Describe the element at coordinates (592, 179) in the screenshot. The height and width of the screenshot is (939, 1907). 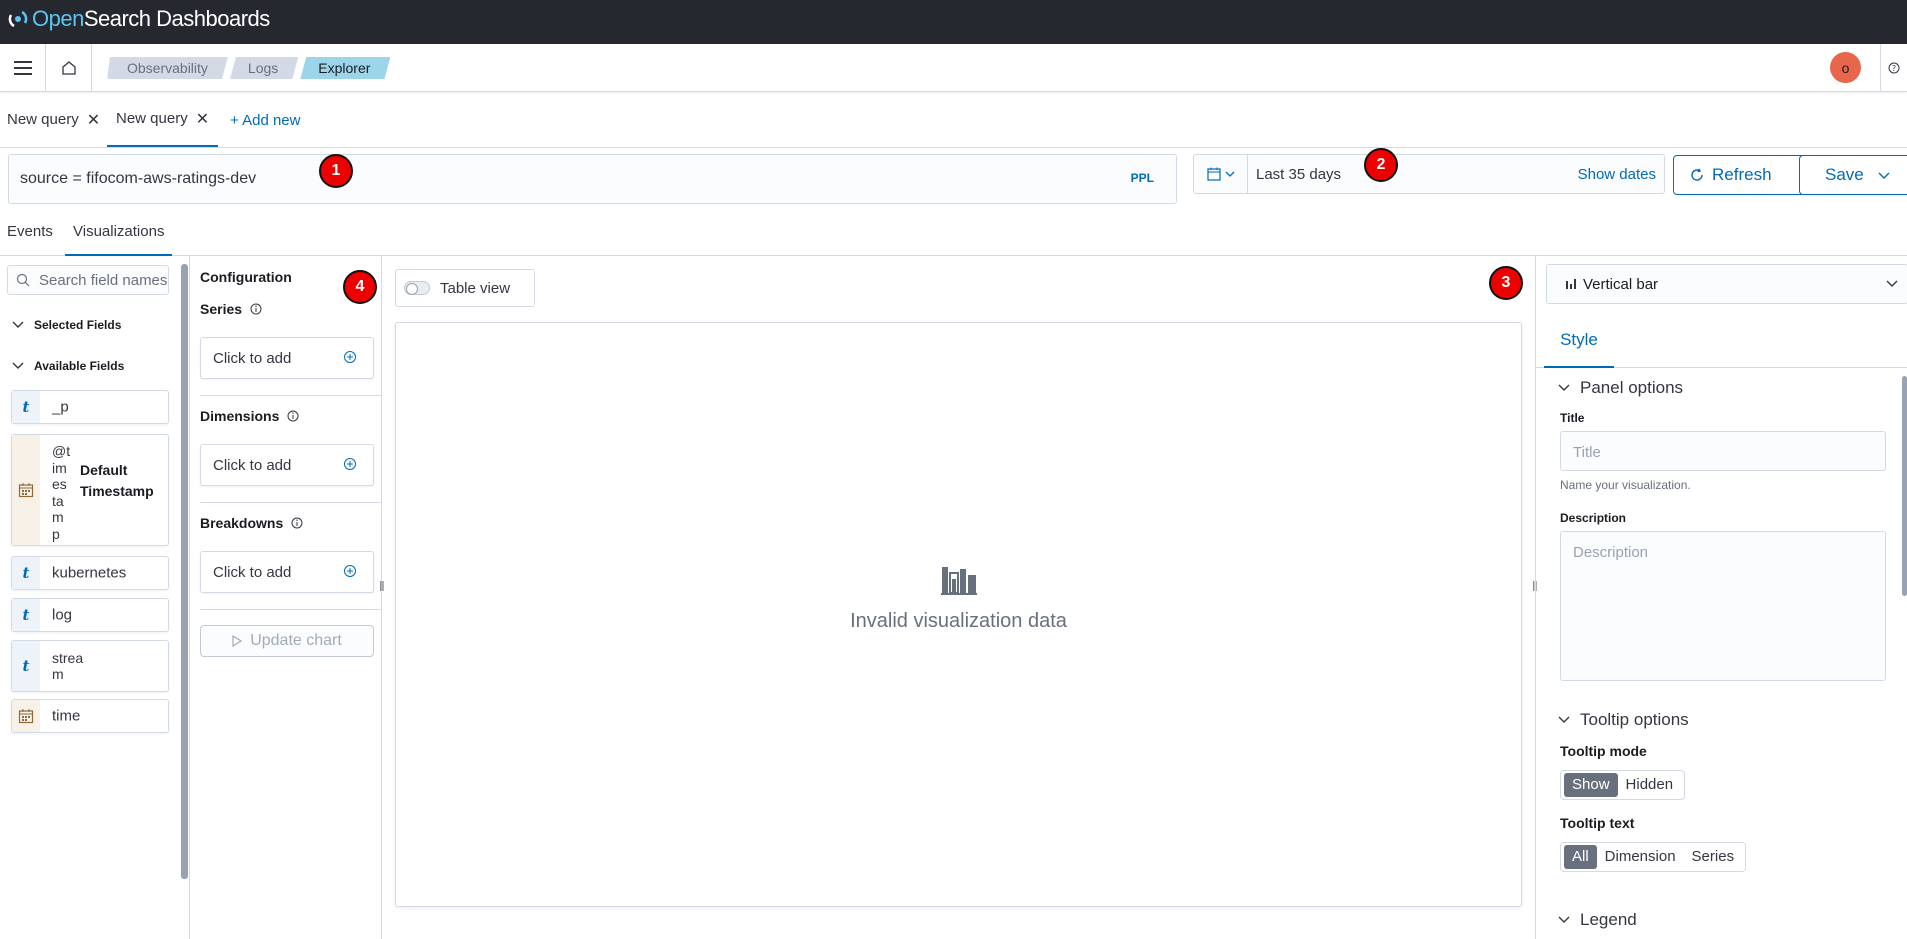
I see `query-input: source = fifocom-aws-ratings-dev PPL` at that location.